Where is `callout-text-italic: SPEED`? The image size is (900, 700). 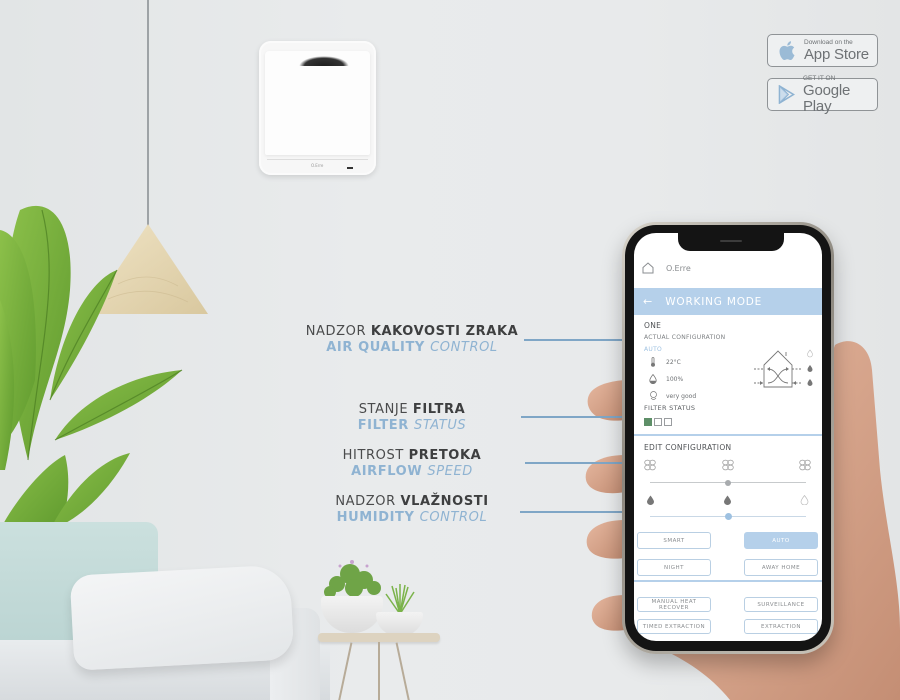
callout-text-italic: SPEED is located at coordinates (450, 471).